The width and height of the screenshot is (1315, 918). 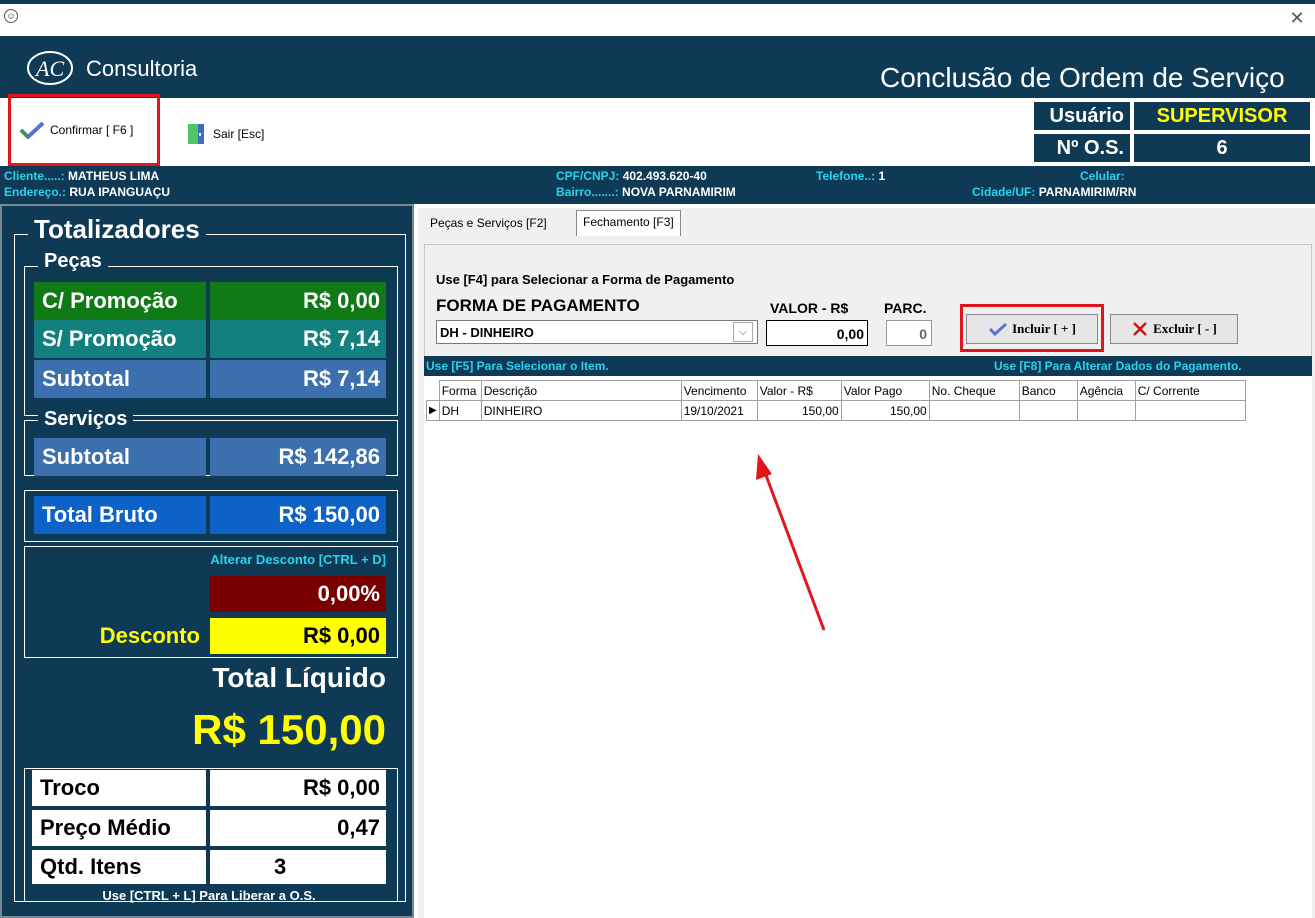 What do you see at coordinates (1082, 77) in the screenshot?
I see `page-title: Conclusão de Ordem de Serviço` at bounding box center [1082, 77].